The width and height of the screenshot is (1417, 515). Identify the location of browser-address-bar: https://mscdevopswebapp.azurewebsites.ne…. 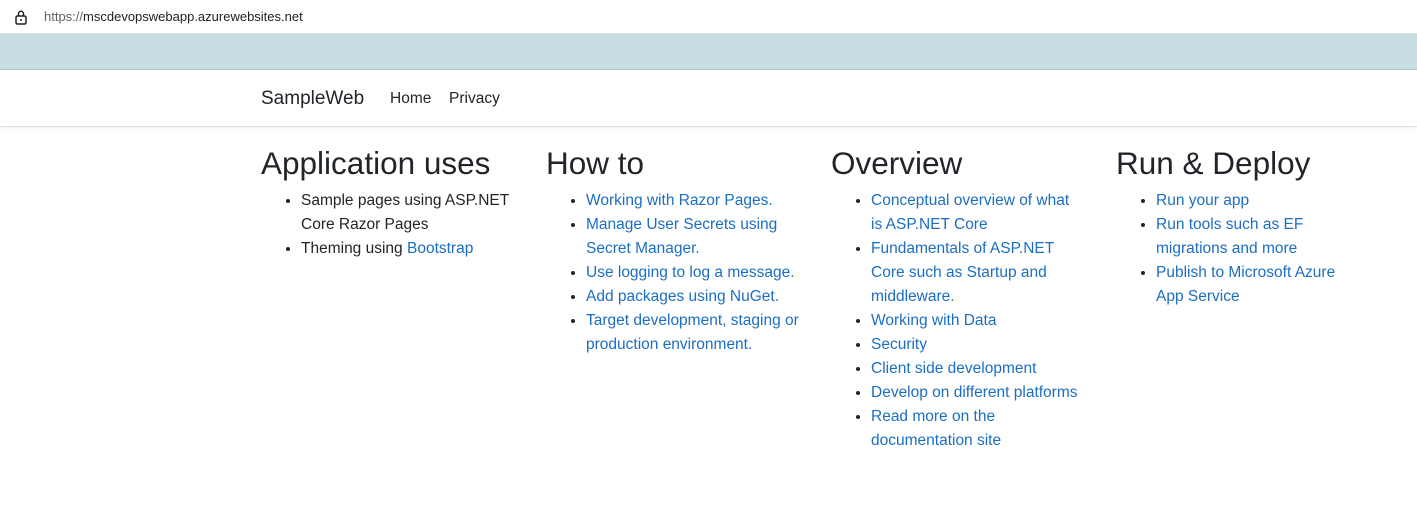
(708, 17).